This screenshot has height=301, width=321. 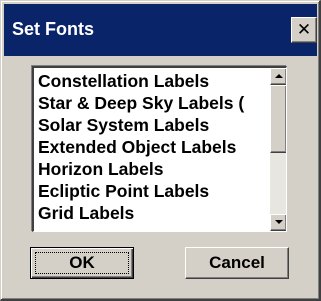 I want to click on arrow-down-icon, so click(x=279, y=222).